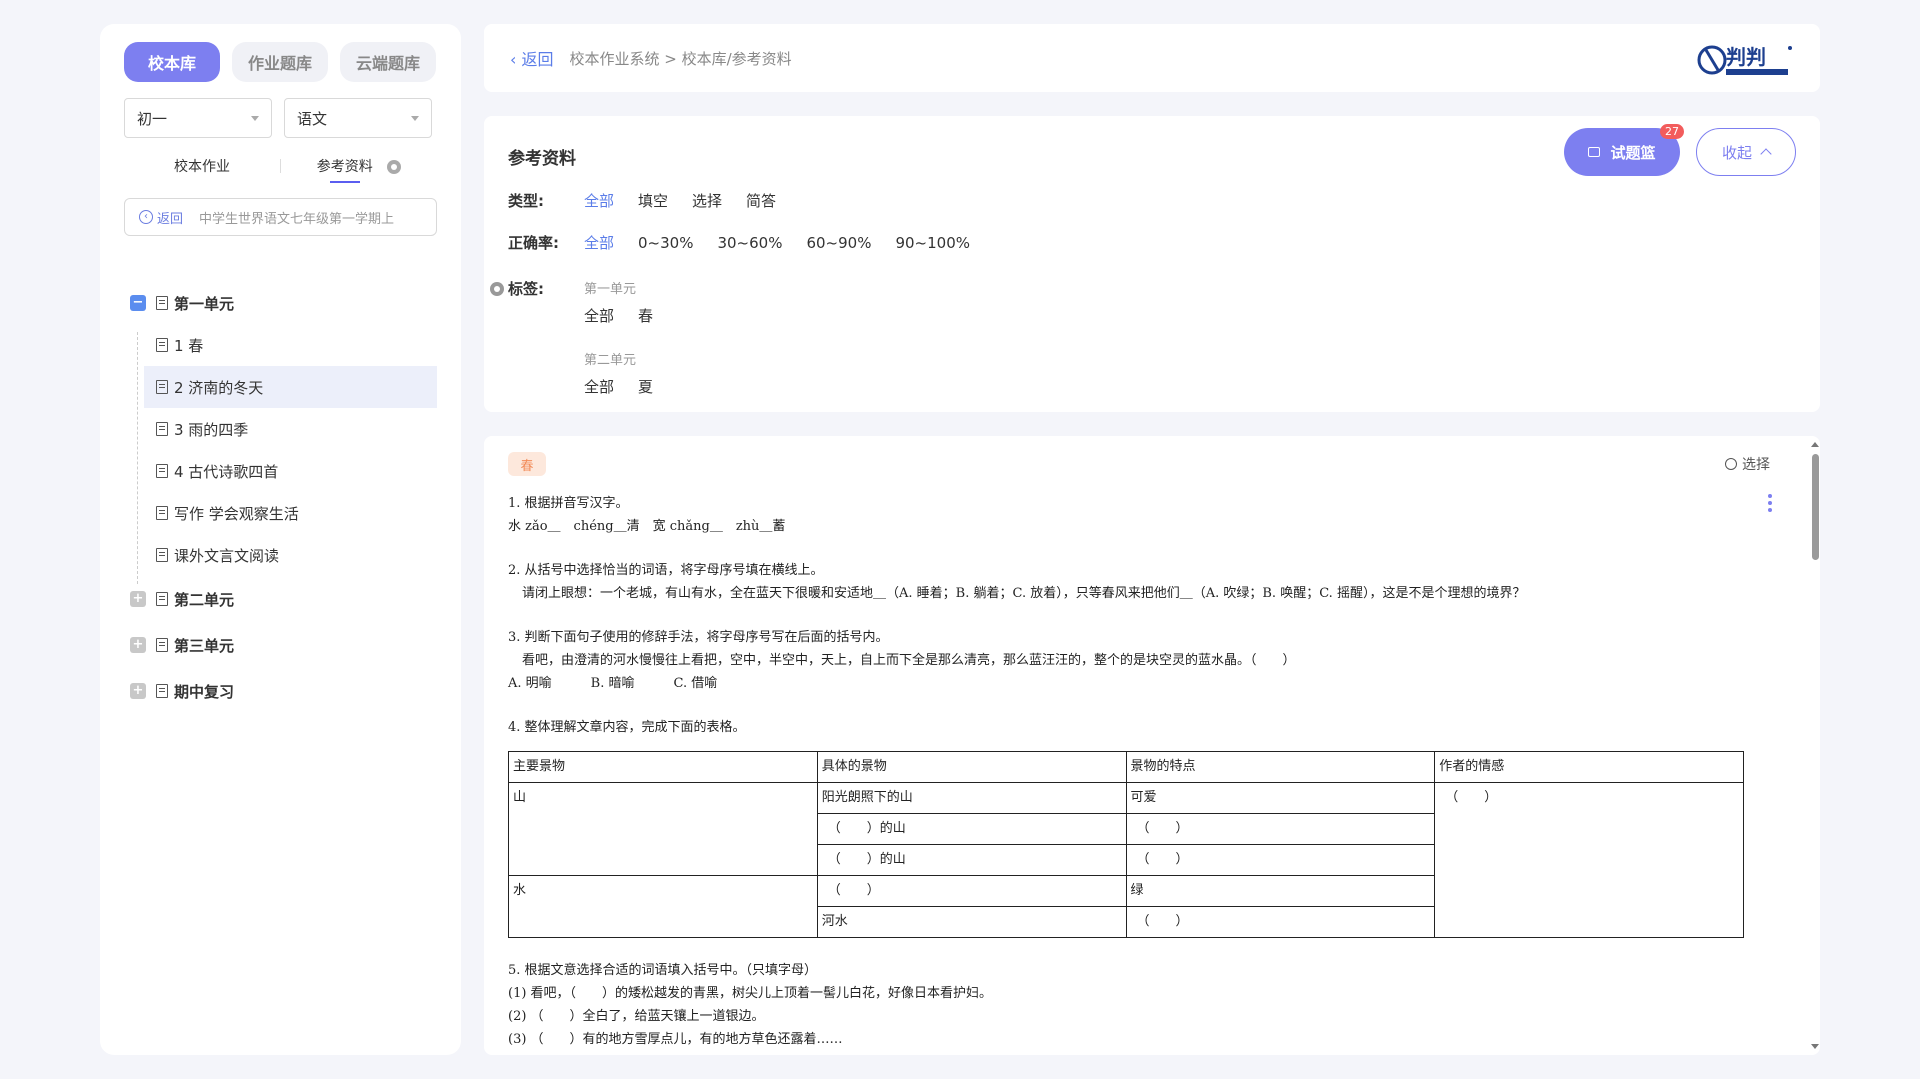 The width and height of the screenshot is (1920, 1079). Describe the element at coordinates (932, 243) in the screenshot. I see `accuracy-option-90-100: 90~100%` at that location.